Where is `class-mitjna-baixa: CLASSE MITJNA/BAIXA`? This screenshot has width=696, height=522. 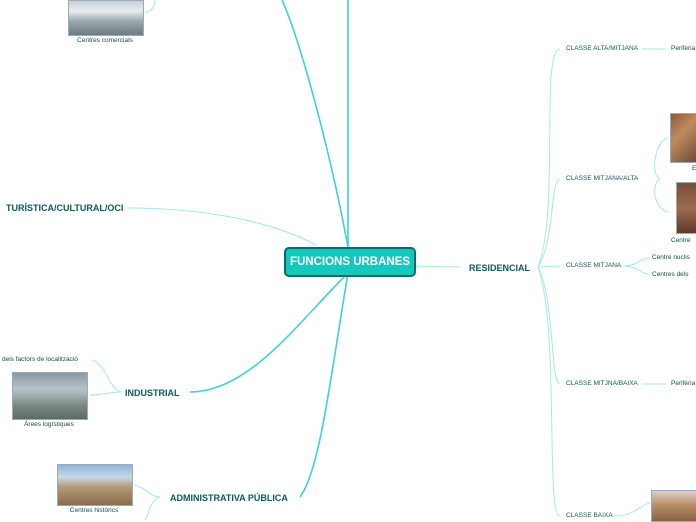 class-mitjna-baixa: CLASSE MITJNA/BAIXA is located at coordinates (602, 383).